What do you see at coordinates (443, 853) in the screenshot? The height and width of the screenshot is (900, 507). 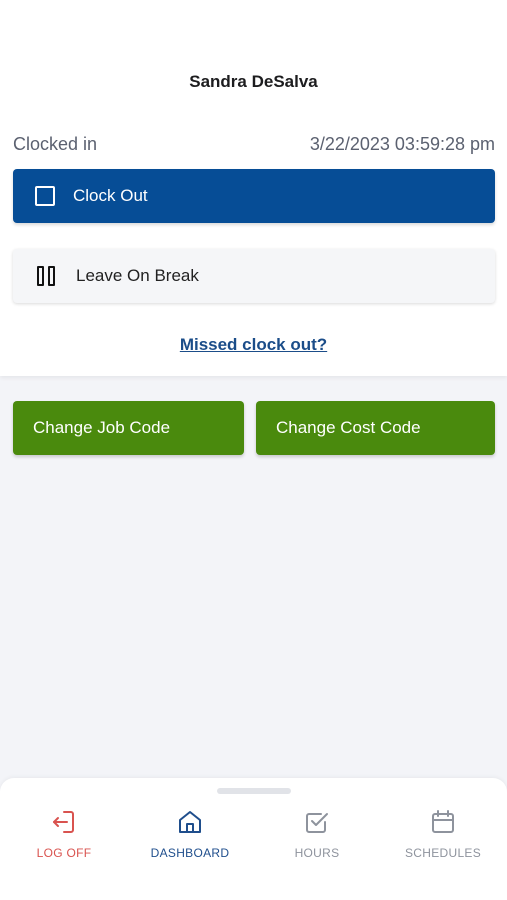 I see `nav-label-schedules: SCHEDULES` at bounding box center [443, 853].